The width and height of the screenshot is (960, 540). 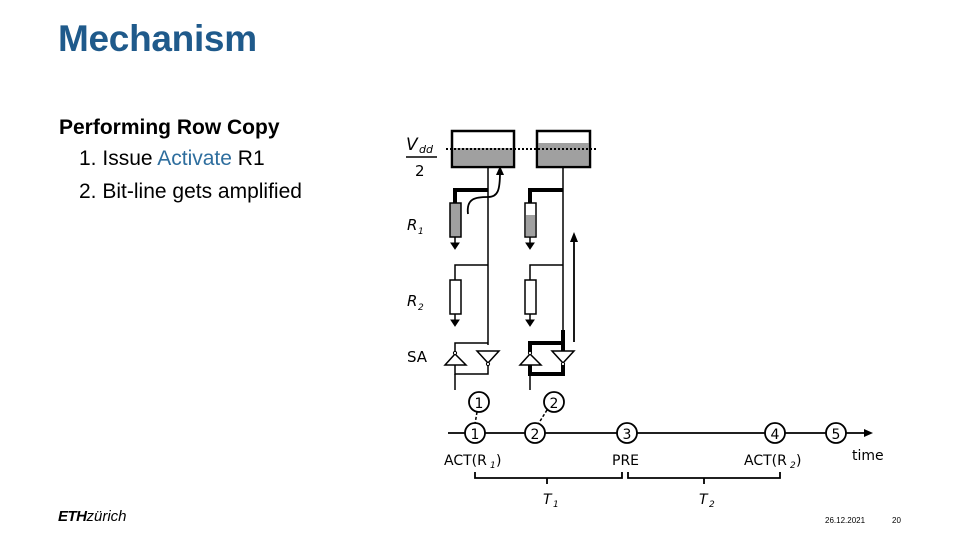 I want to click on timeline-marker-text: 5, so click(x=836, y=435).